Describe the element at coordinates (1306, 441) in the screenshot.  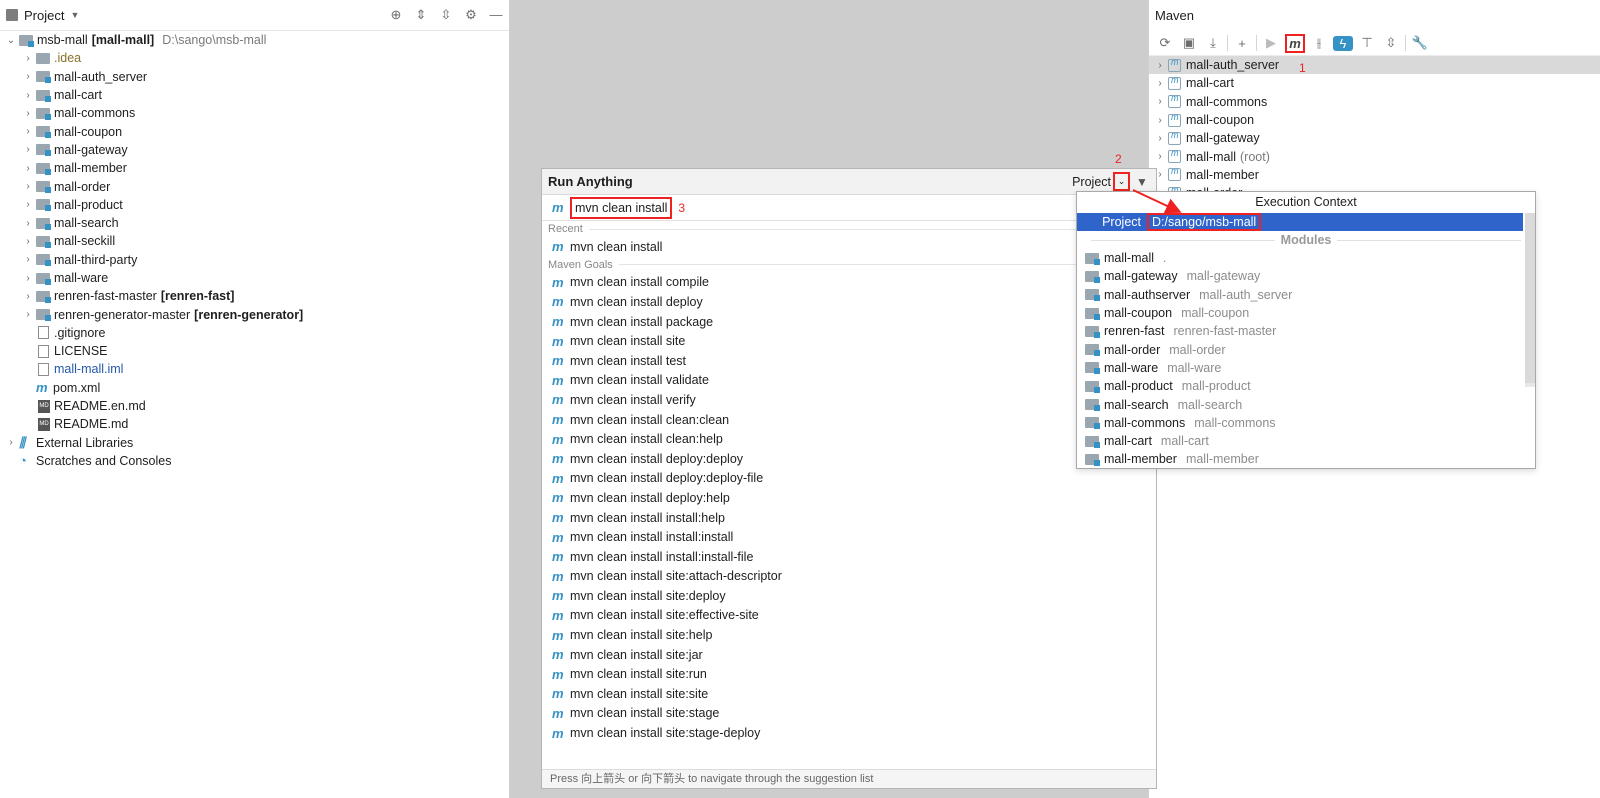
I see `module-item: mall-cart mall-cart` at that location.